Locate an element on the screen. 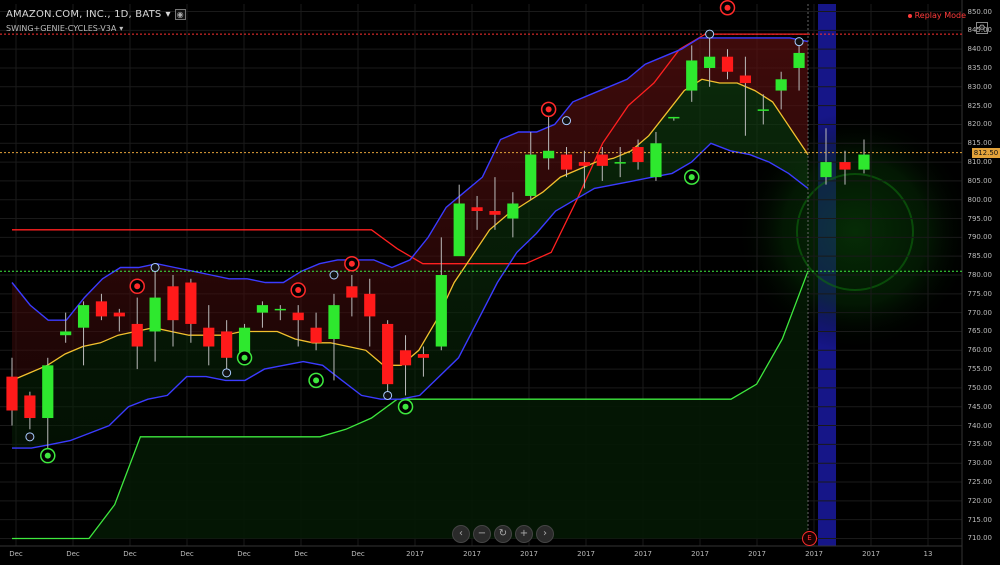 Image resolution: width=1000 pixels, height=565 pixels. indicator-dropdown-icon: ▾ is located at coordinates (121, 28).